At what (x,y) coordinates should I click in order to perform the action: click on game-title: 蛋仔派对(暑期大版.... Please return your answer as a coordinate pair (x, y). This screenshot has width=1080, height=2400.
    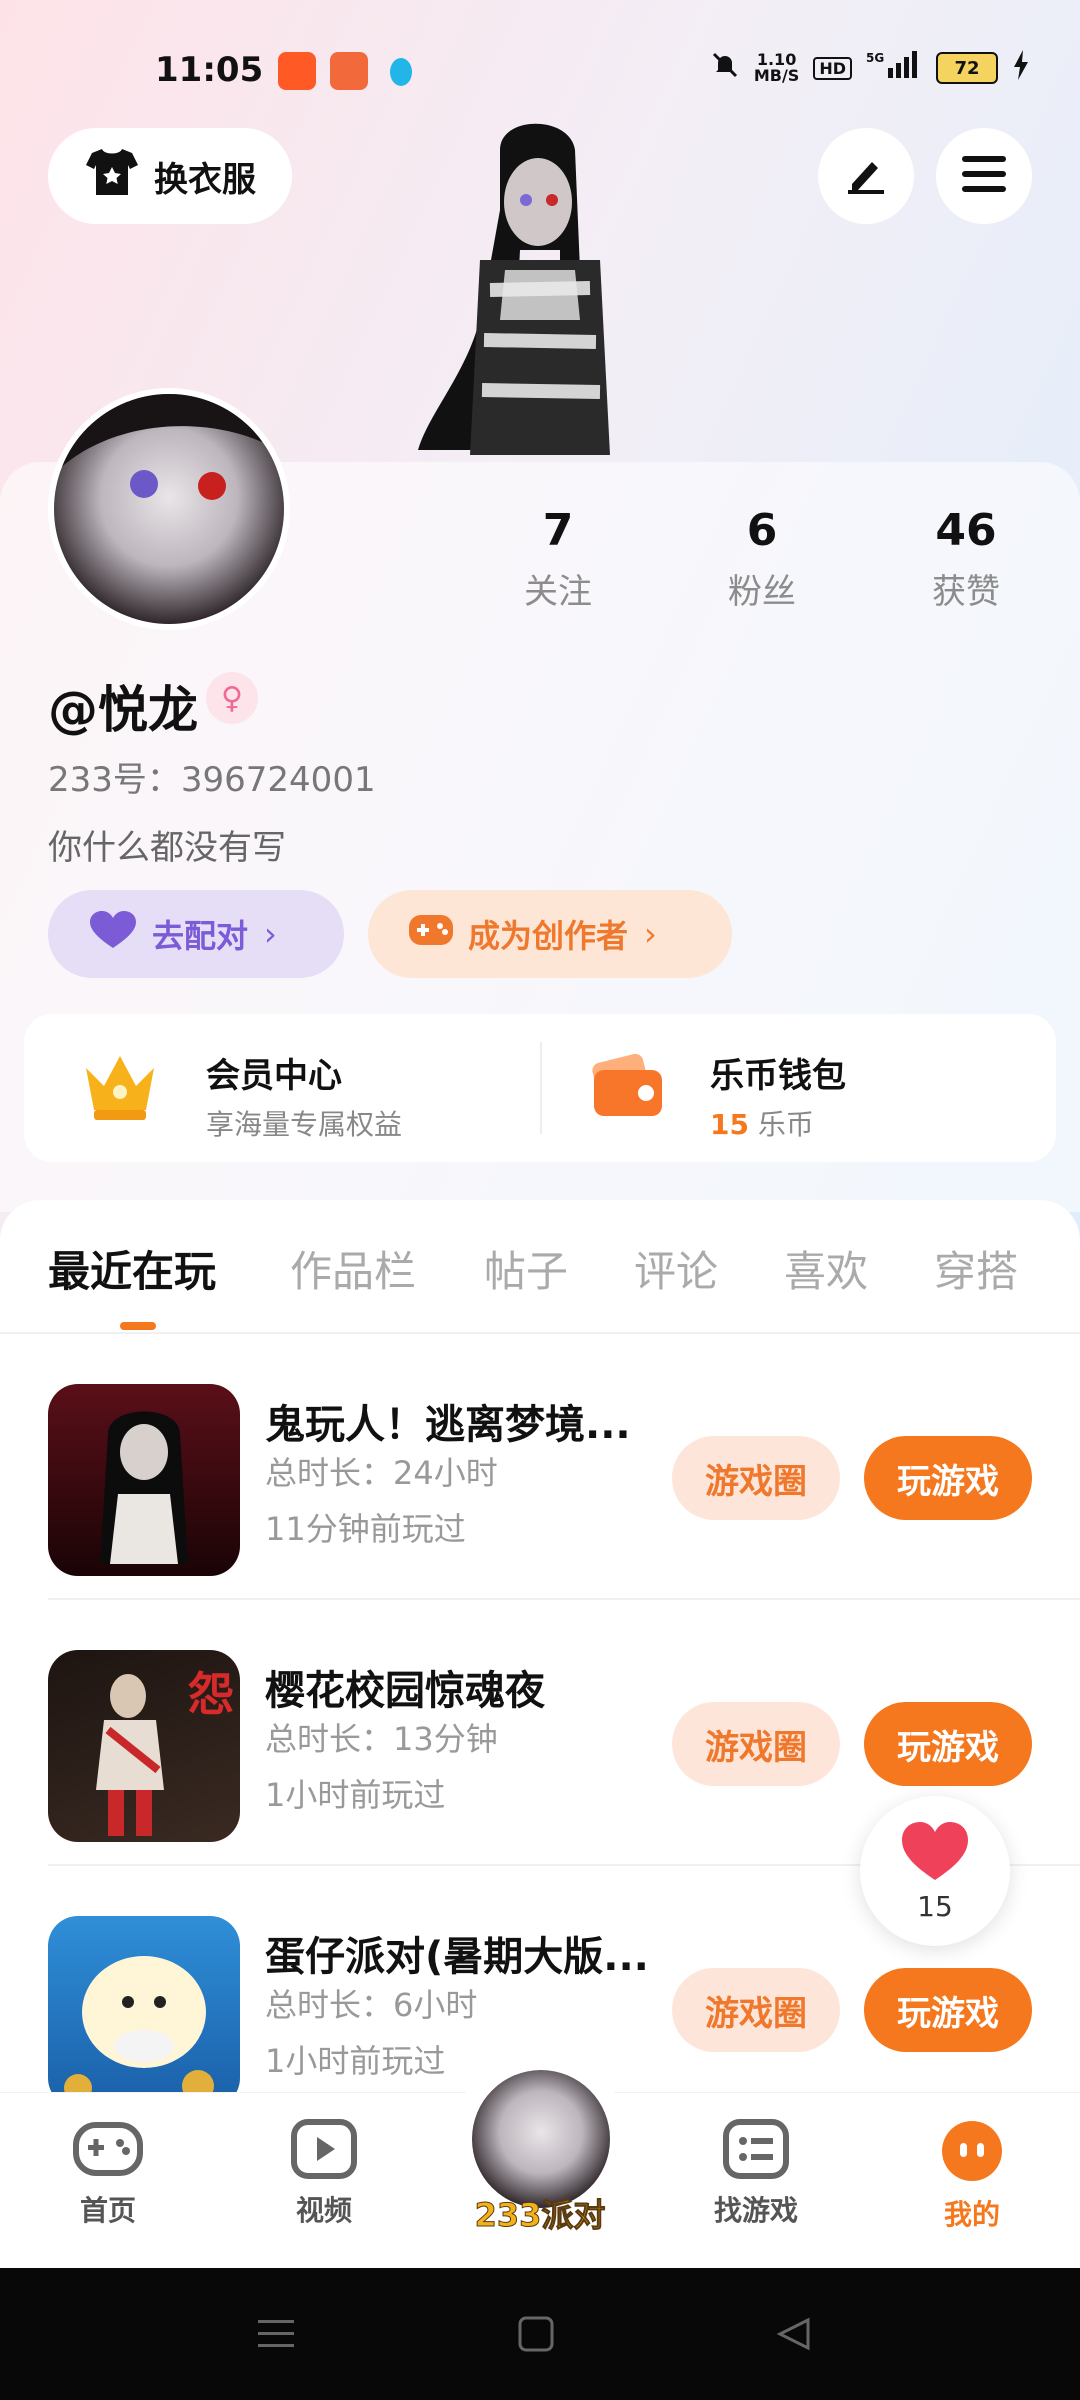
    Looking at the image, I should click on (457, 1957).